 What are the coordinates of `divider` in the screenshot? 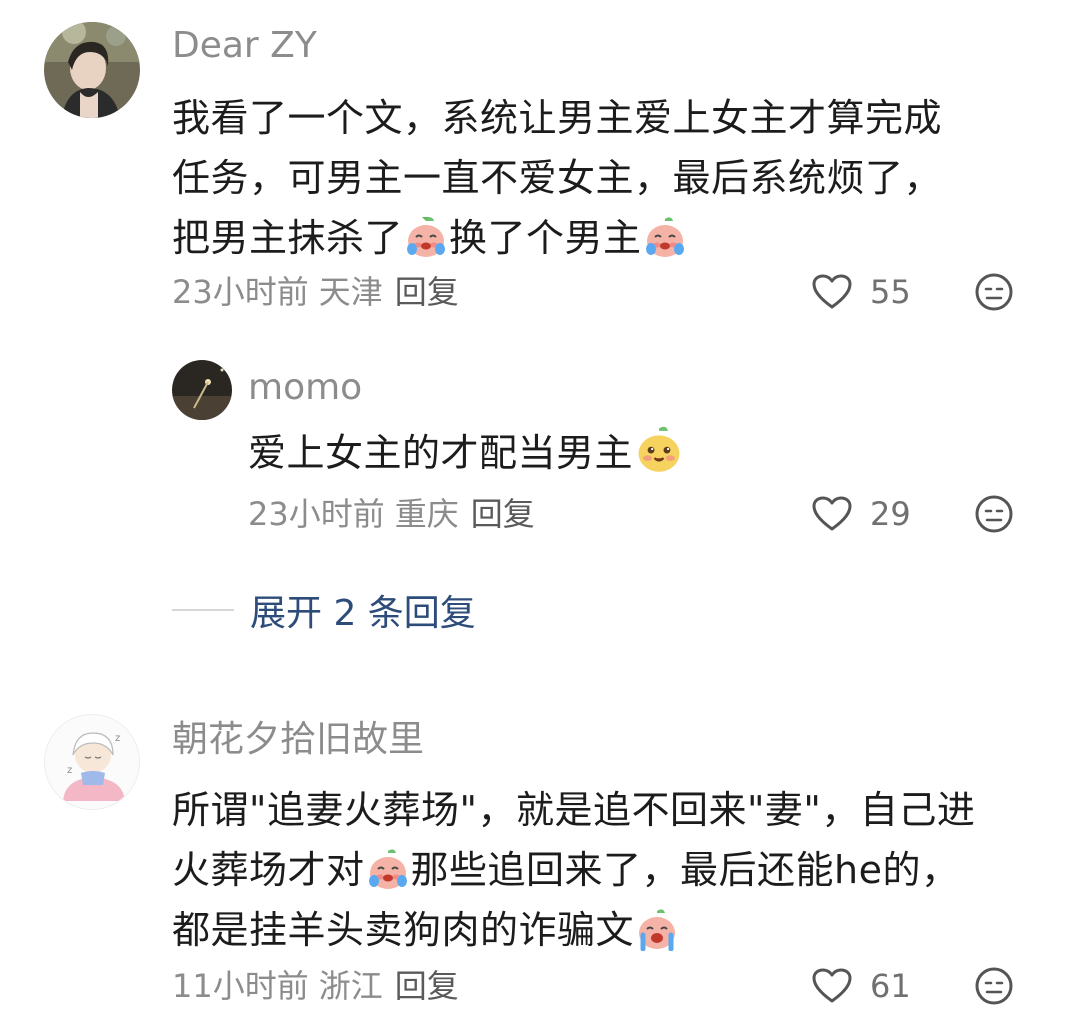 It's located at (203, 610).